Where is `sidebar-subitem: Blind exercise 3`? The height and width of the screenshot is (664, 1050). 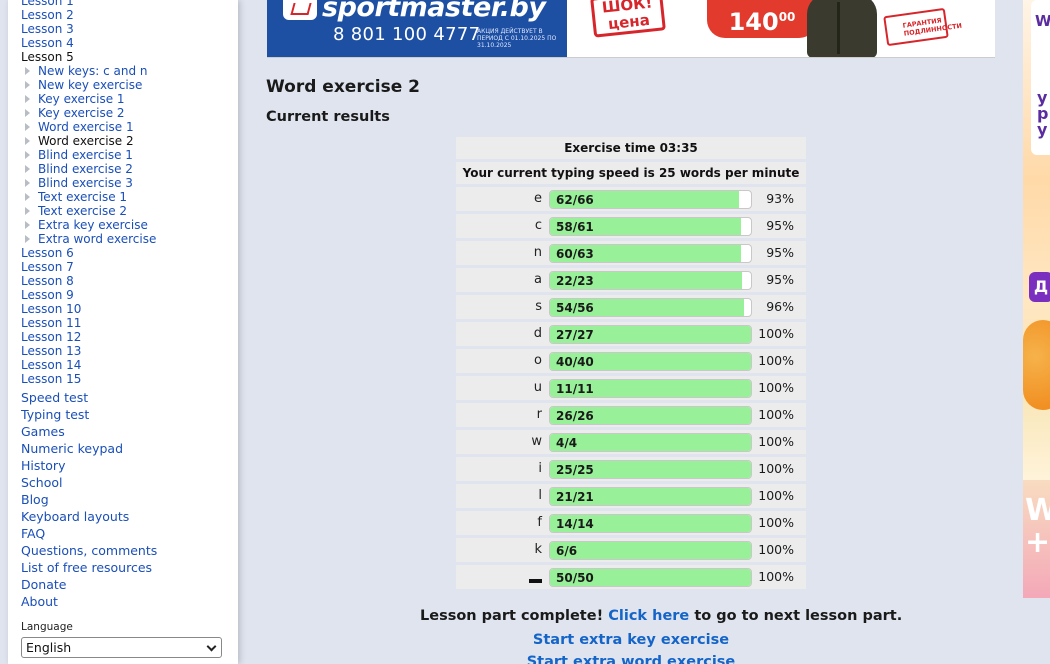 sidebar-subitem: Blind exercise 3 is located at coordinates (128, 183).